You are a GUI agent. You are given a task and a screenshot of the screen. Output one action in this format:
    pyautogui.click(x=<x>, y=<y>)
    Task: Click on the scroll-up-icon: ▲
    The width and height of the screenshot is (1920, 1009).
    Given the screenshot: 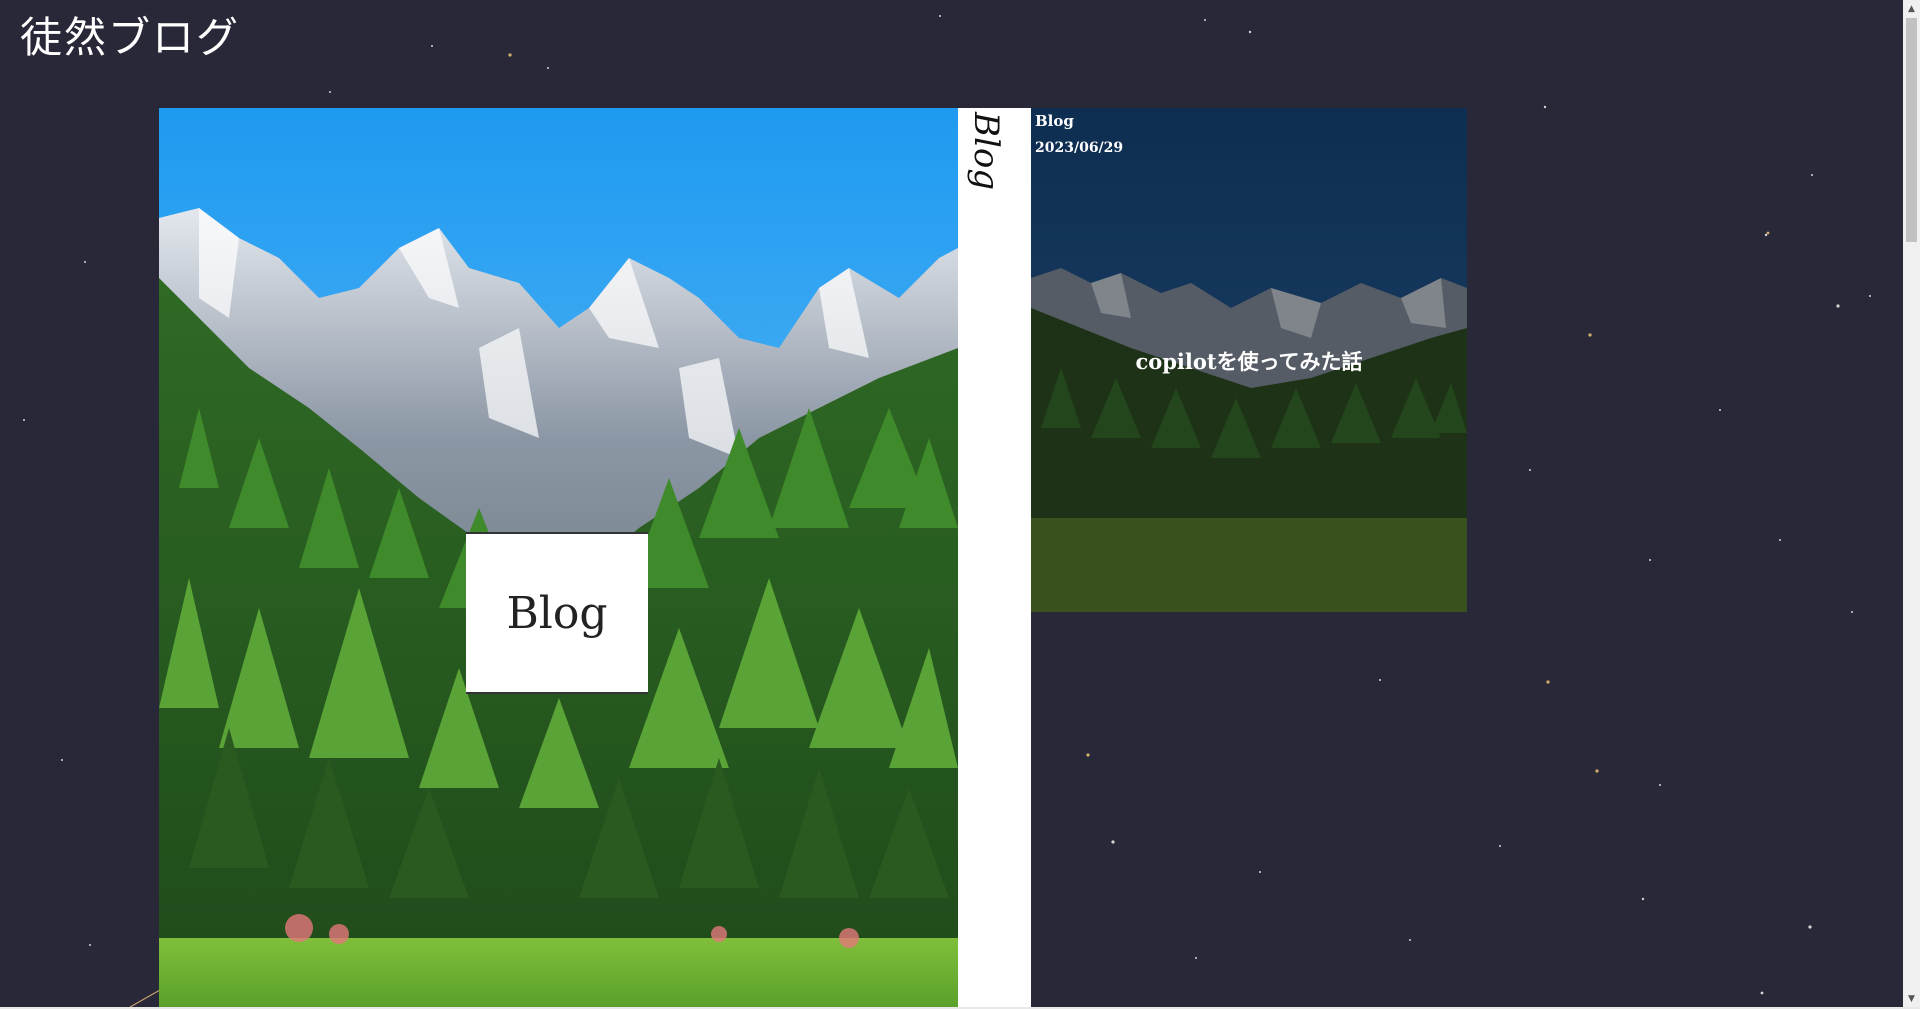 What is the action you would take?
    pyautogui.click(x=1911, y=8)
    